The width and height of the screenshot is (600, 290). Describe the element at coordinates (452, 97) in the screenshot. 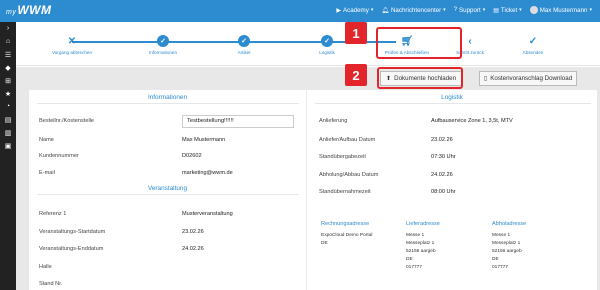

I see `section-title-logistik: Logistik` at that location.